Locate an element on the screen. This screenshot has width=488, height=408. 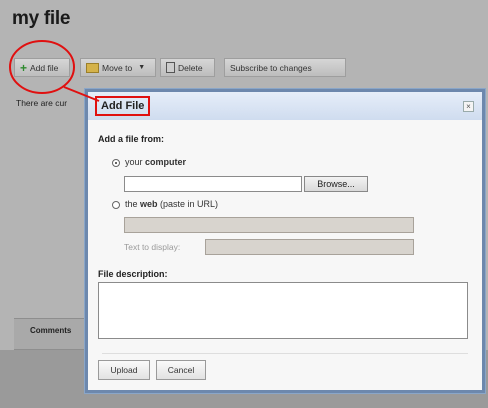
caret-down-icon: ▼ is located at coordinates (142, 67).